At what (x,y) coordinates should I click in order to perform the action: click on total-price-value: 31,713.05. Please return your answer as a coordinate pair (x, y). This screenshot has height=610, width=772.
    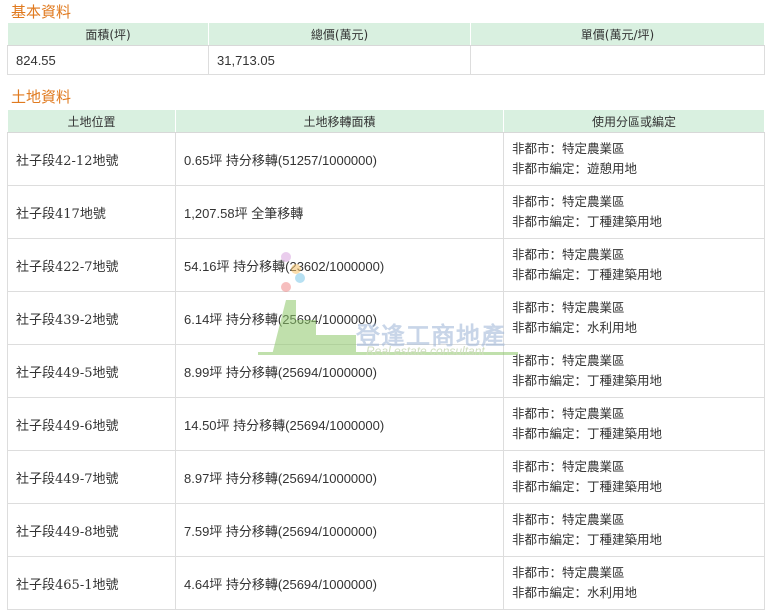
    Looking at the image, I should click on (339, 60).